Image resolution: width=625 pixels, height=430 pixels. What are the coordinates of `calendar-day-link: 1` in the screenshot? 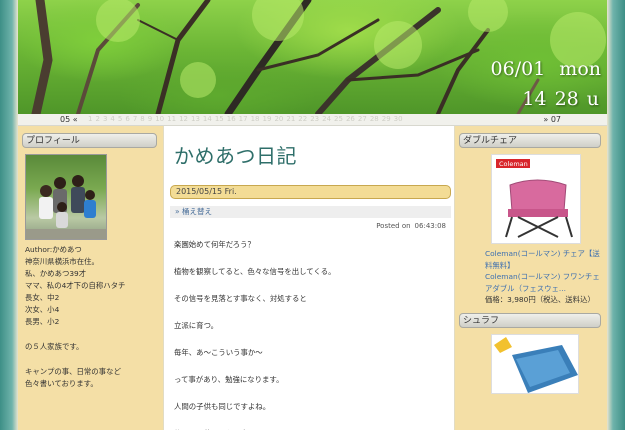 It's located at (90, 119).